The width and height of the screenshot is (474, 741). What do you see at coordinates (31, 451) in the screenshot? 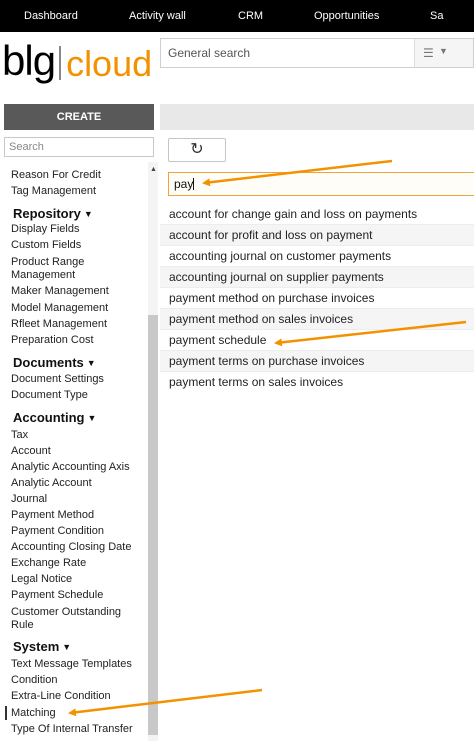
I see `sidebar-item-account: Account` at bounding box center [31, 451].